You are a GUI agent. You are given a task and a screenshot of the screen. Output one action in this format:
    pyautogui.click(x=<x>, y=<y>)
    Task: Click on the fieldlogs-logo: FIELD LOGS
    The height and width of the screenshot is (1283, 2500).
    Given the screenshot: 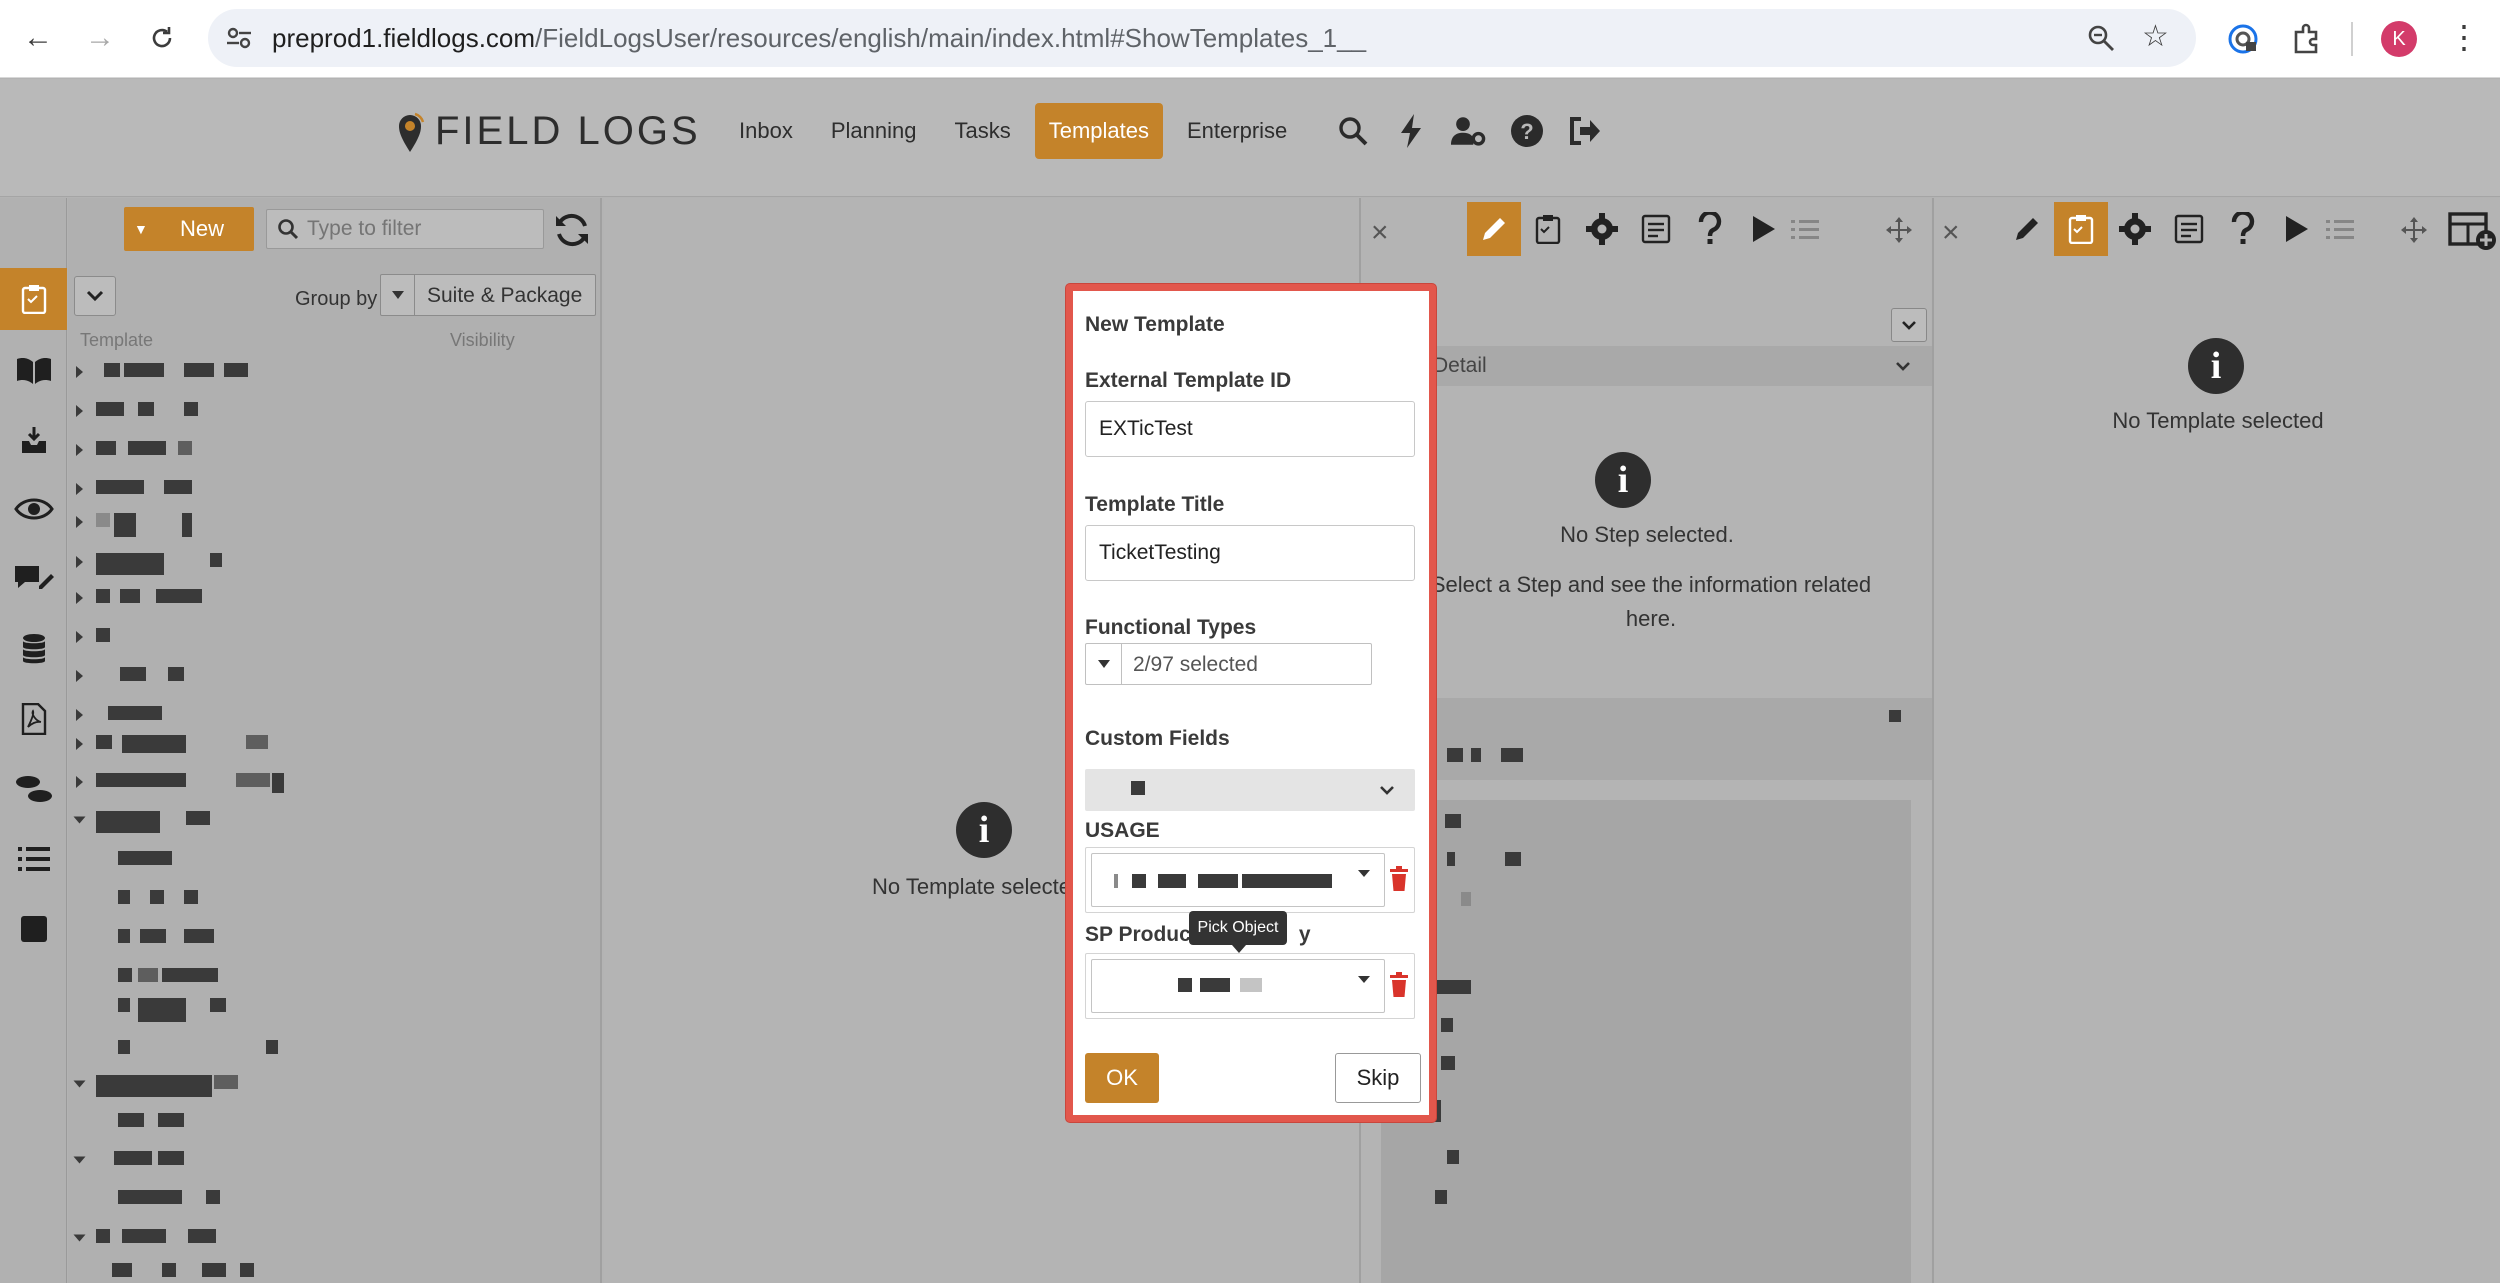 What is the action you would take?
    pyautogui.click(x=548, y=131)
    